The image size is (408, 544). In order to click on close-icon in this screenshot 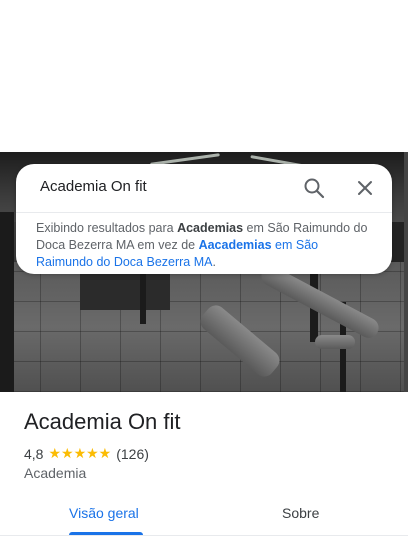, I will do `click(365, 188)`.